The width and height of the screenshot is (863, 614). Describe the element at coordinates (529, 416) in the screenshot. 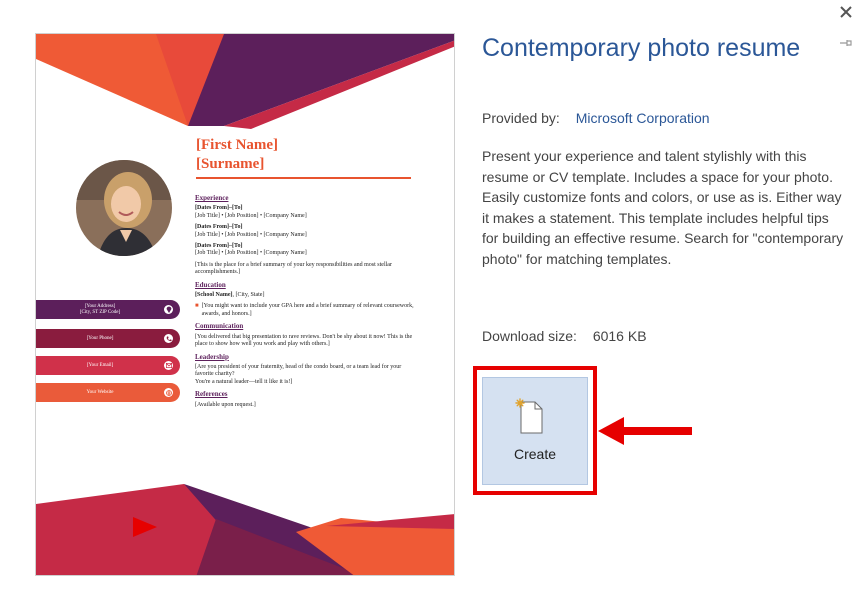

I see `new-document-icon` at that location.